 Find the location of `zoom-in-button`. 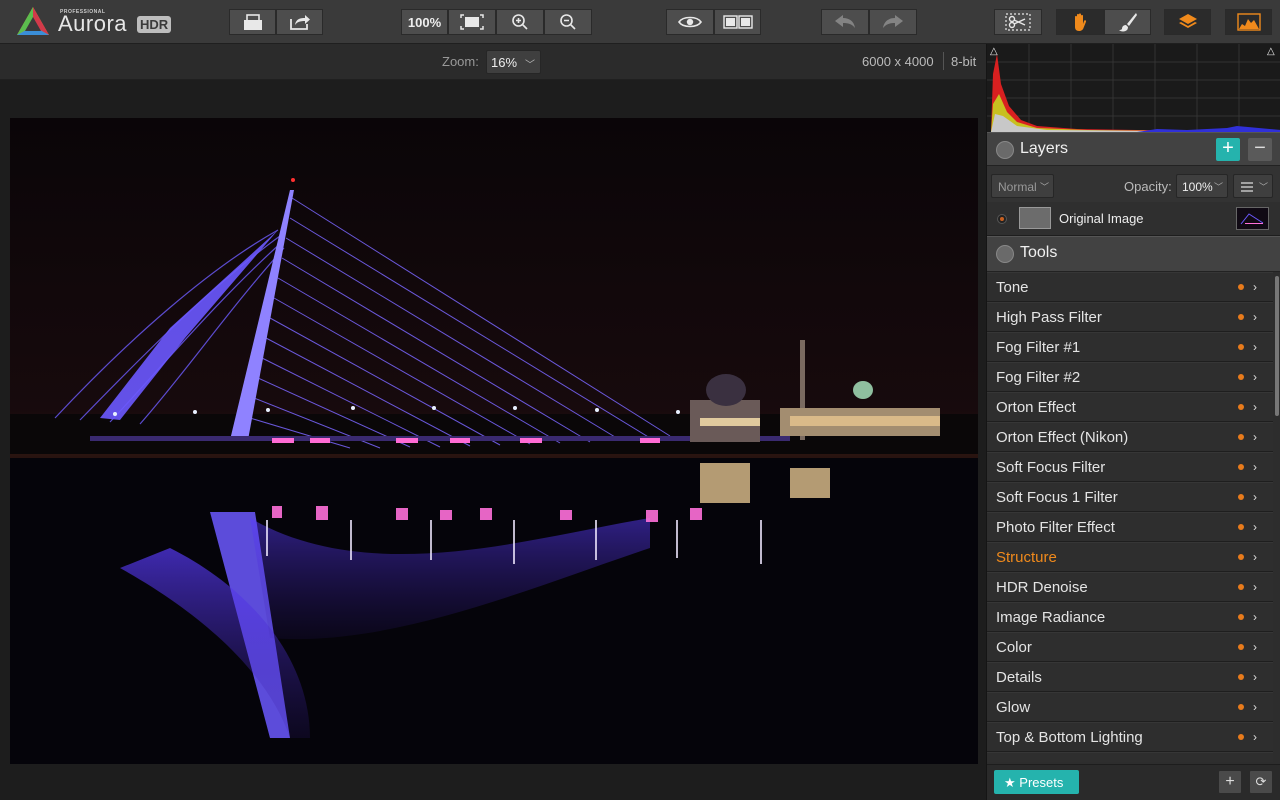

zoom-in-button is located at coordinates (520, 22).